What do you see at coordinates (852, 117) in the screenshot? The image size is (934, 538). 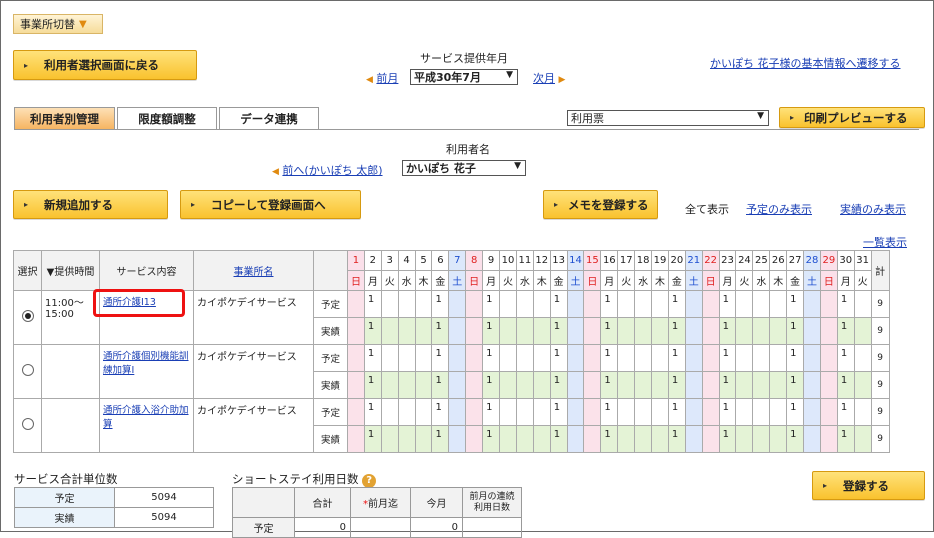 I see `print-preview-button: ▸ 印刷プレビューする` at bounding box center [852, 117].